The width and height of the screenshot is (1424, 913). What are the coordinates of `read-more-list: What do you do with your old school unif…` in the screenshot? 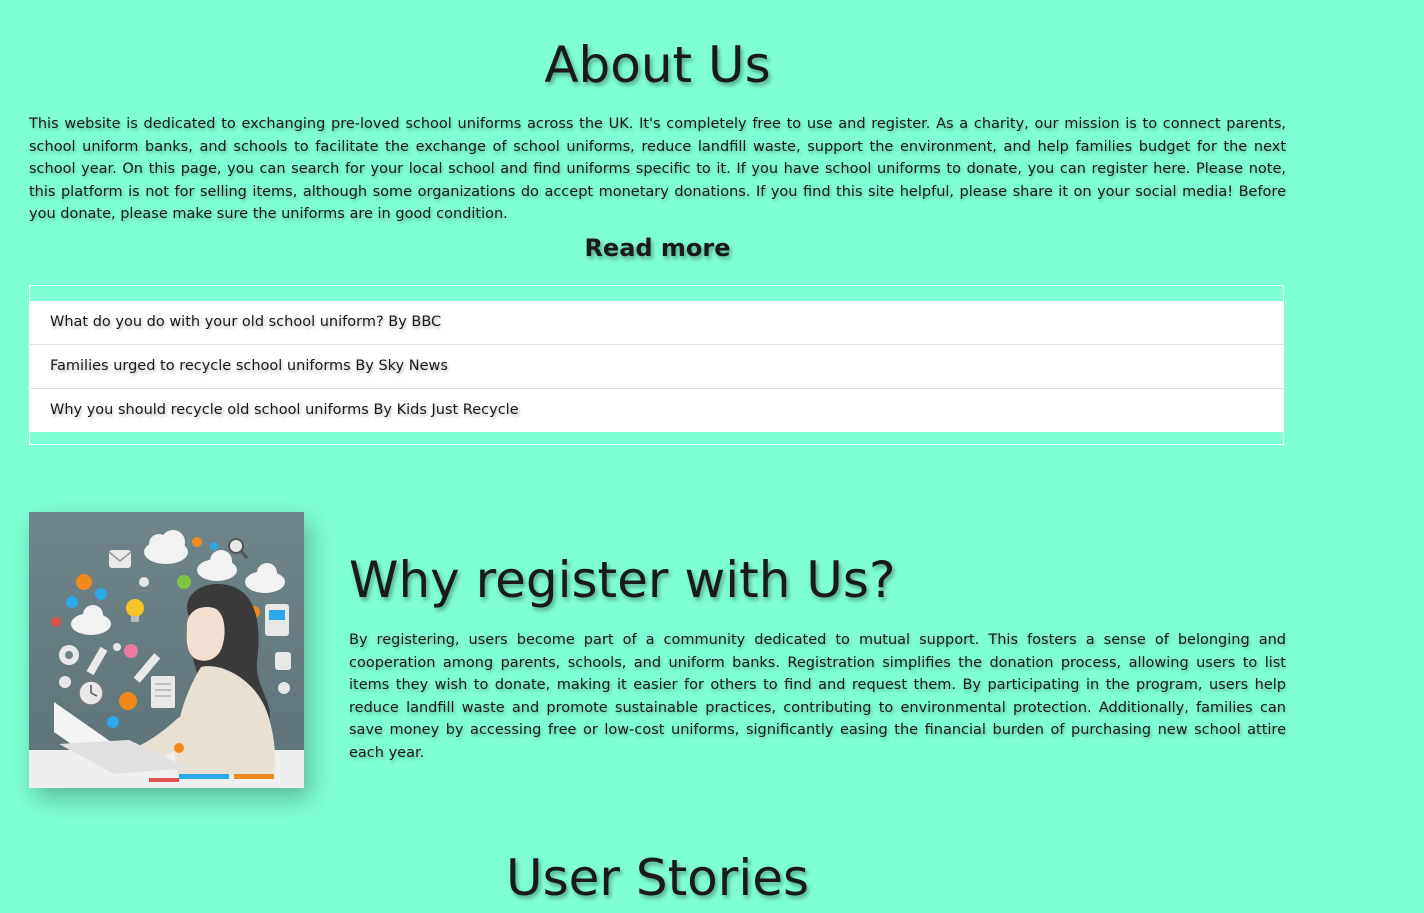 It's located at (656, 366).